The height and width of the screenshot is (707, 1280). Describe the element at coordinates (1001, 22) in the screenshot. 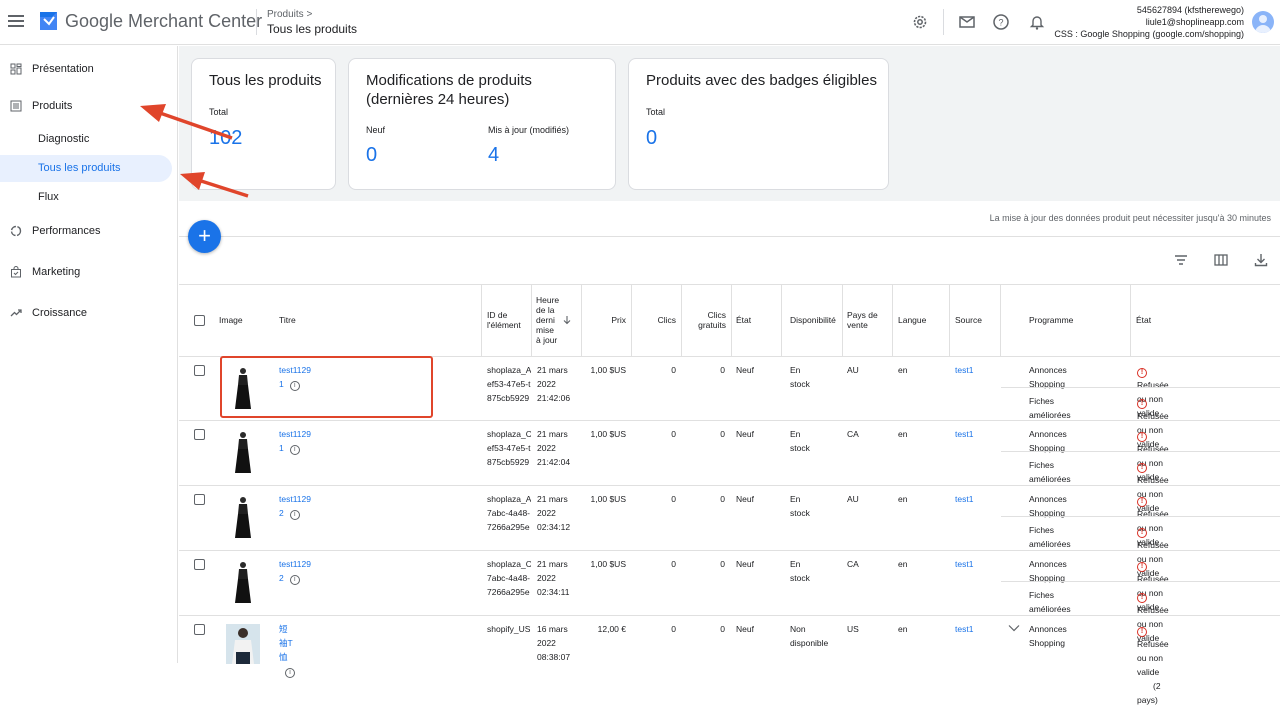

I see `help-icon: ?` at that location.